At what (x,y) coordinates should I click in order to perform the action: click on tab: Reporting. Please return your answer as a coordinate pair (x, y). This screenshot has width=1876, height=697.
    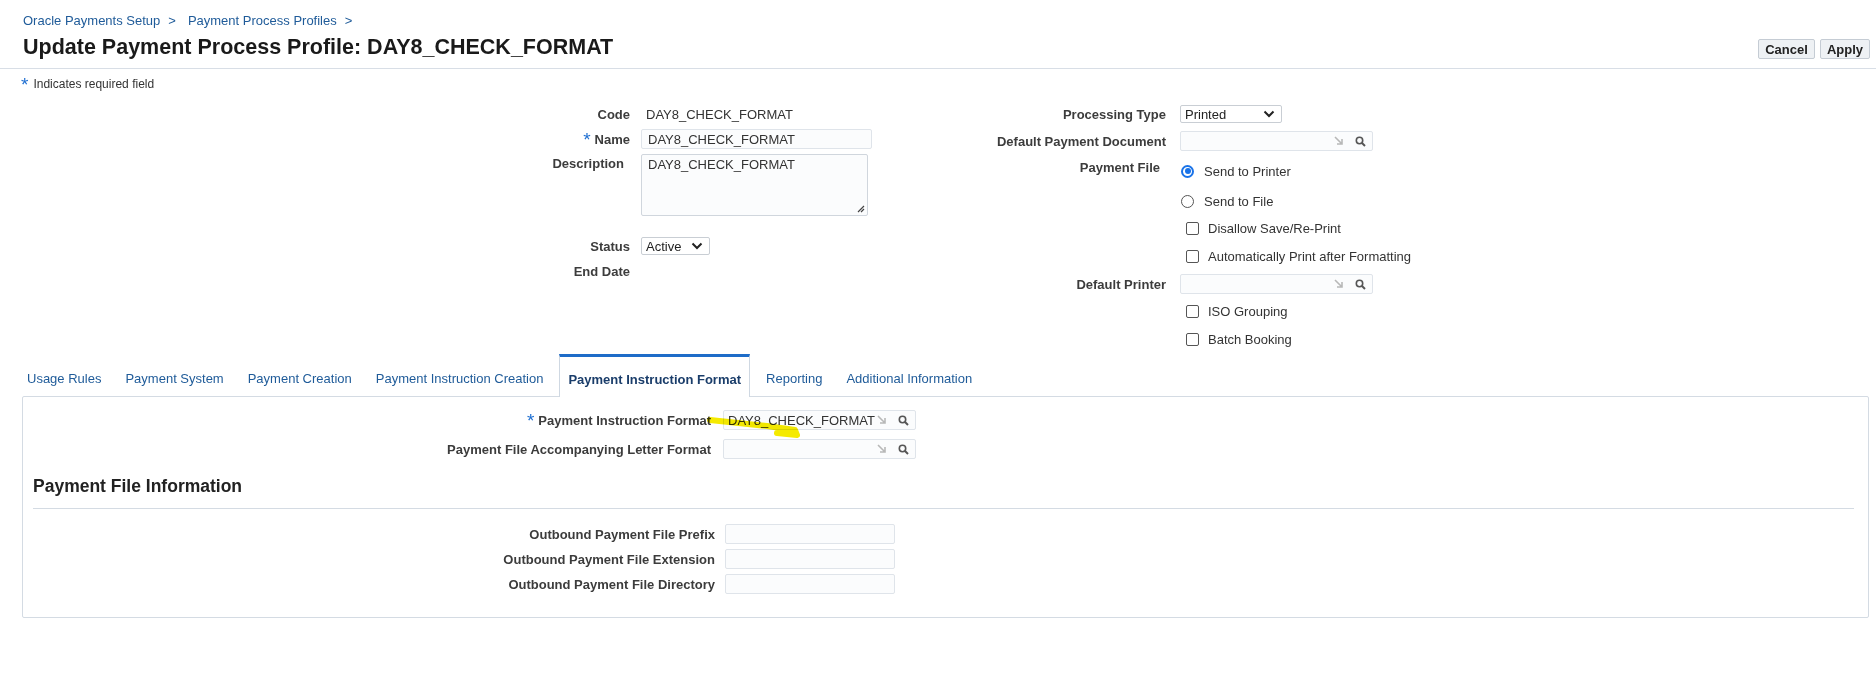
    Looking at the image, I should click on (794, 375).